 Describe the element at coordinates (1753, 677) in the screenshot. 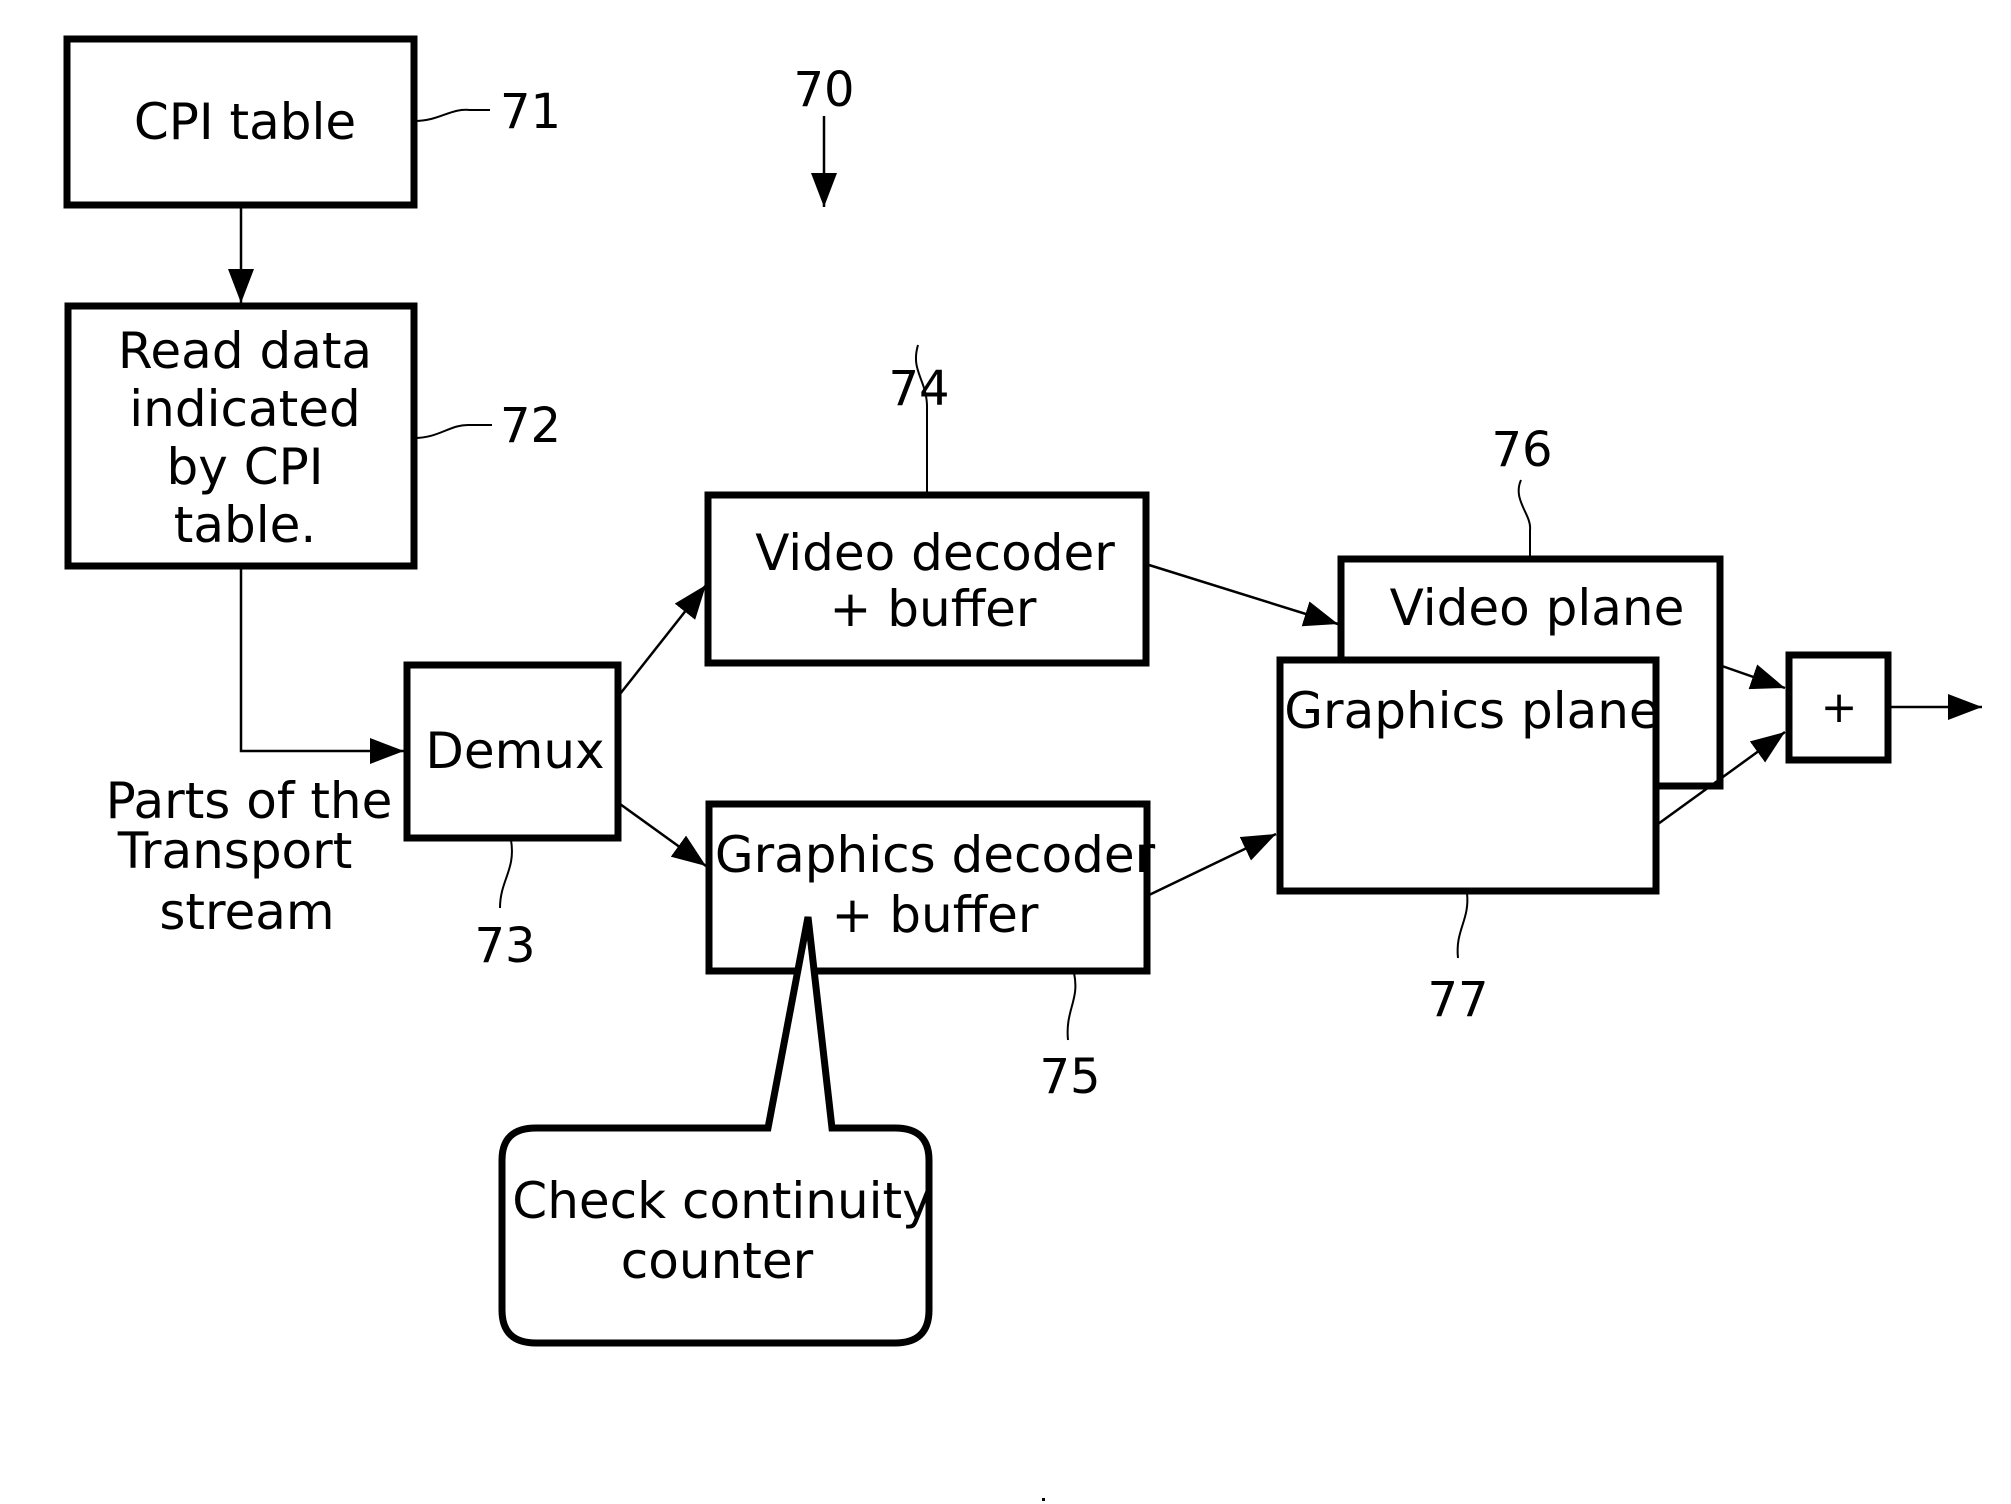

I see `arrow-video-plane-to-adder` at that location.